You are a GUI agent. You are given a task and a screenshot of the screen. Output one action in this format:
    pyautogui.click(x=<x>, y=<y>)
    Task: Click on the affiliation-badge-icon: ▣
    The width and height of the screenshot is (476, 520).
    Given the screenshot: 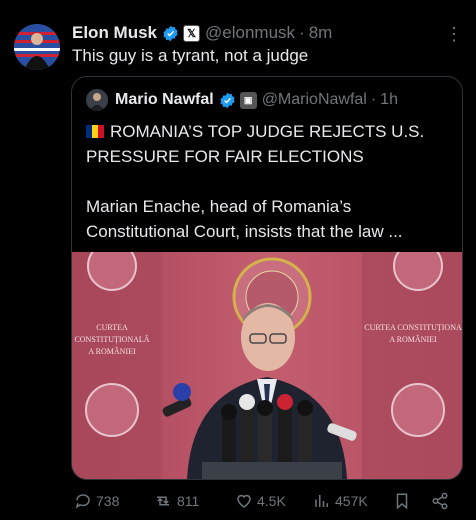 What is the action you would take?
    pyautogui.click(x=248, y=100)
    